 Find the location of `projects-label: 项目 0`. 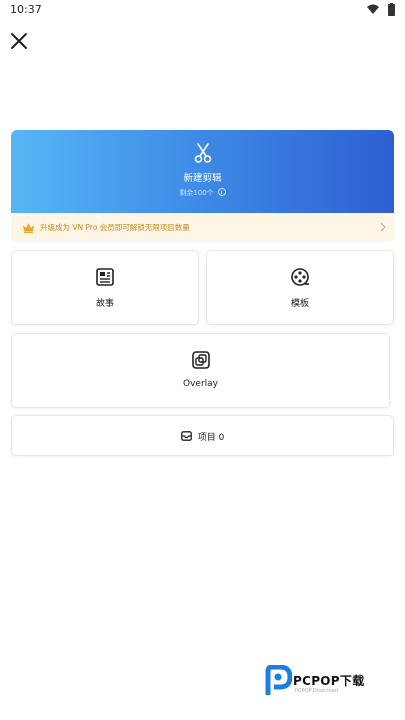

projects-label: 项目 0 is located at coordinates (211, 438).